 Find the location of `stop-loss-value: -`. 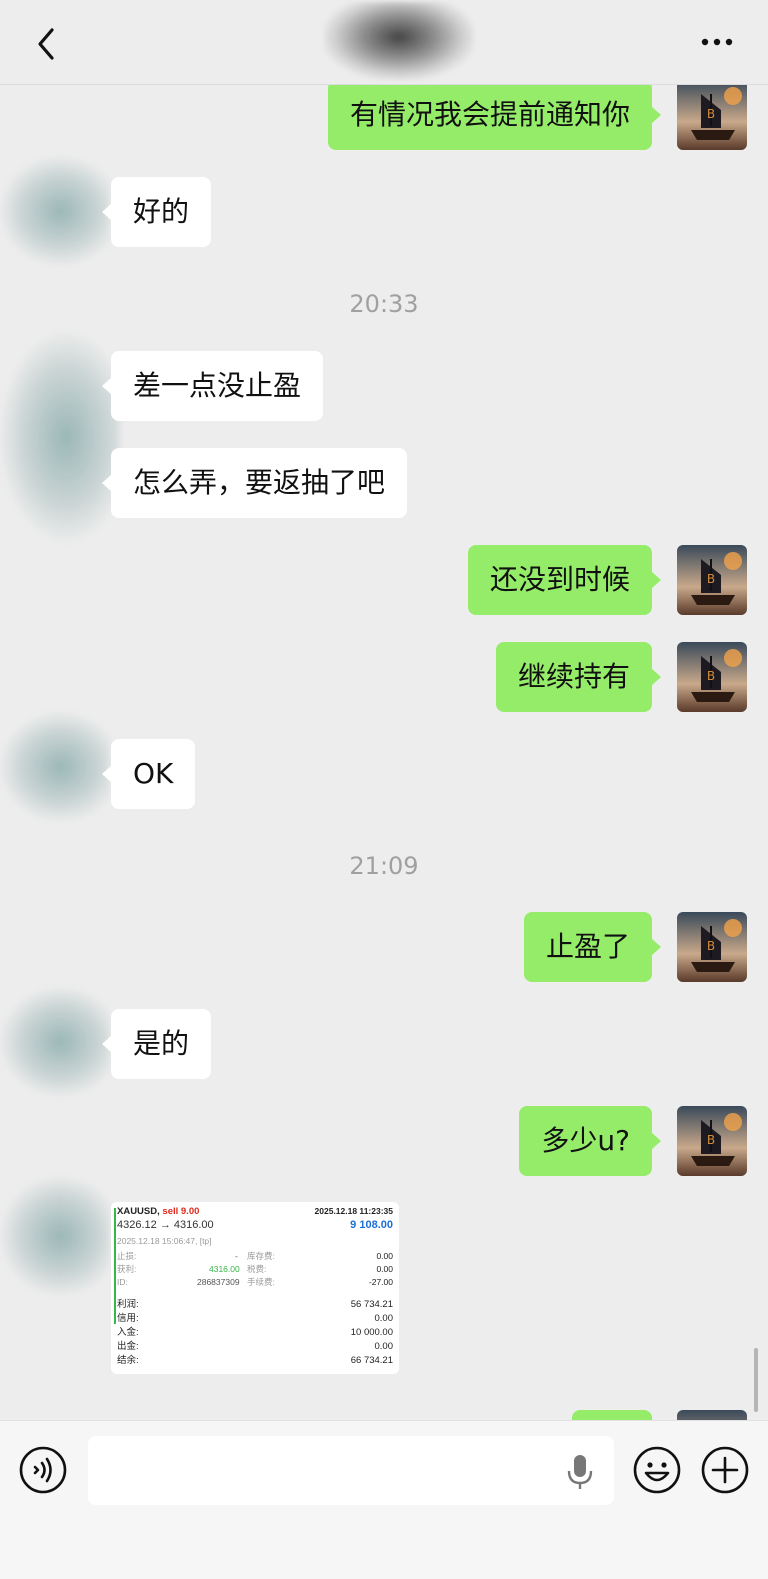

stop-loss-value: - is located at coordinates (236, 1256).